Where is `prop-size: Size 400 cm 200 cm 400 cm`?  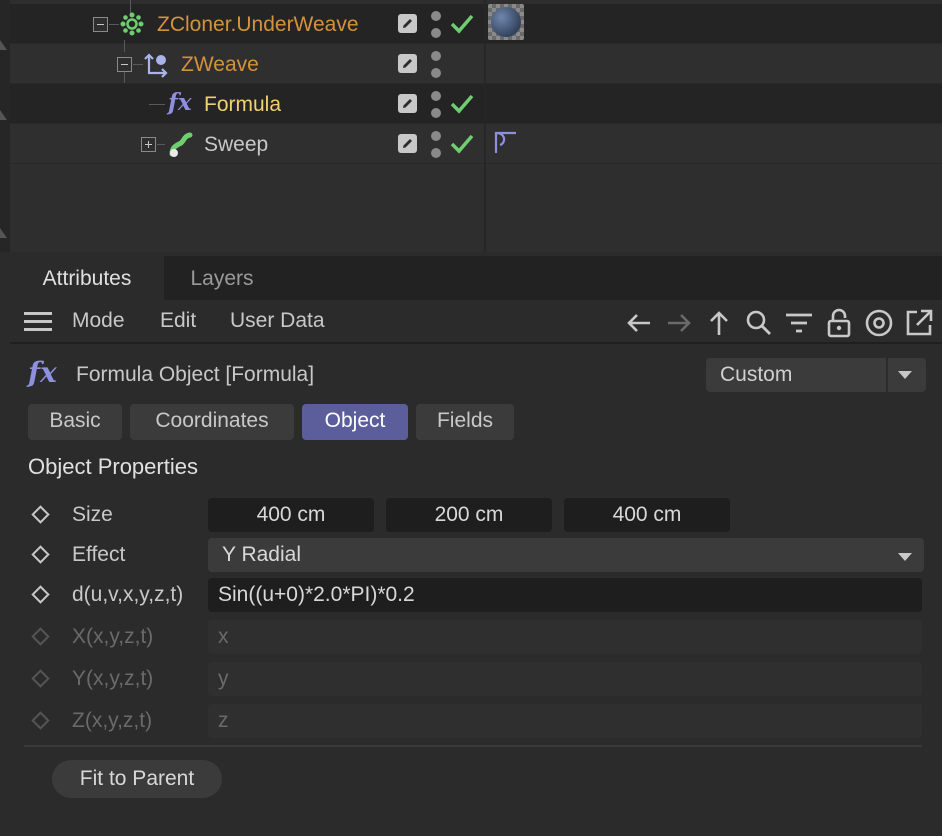 prop-size: Size 400 cm 200 cm 400 cm is located at coordinates (476, 516).